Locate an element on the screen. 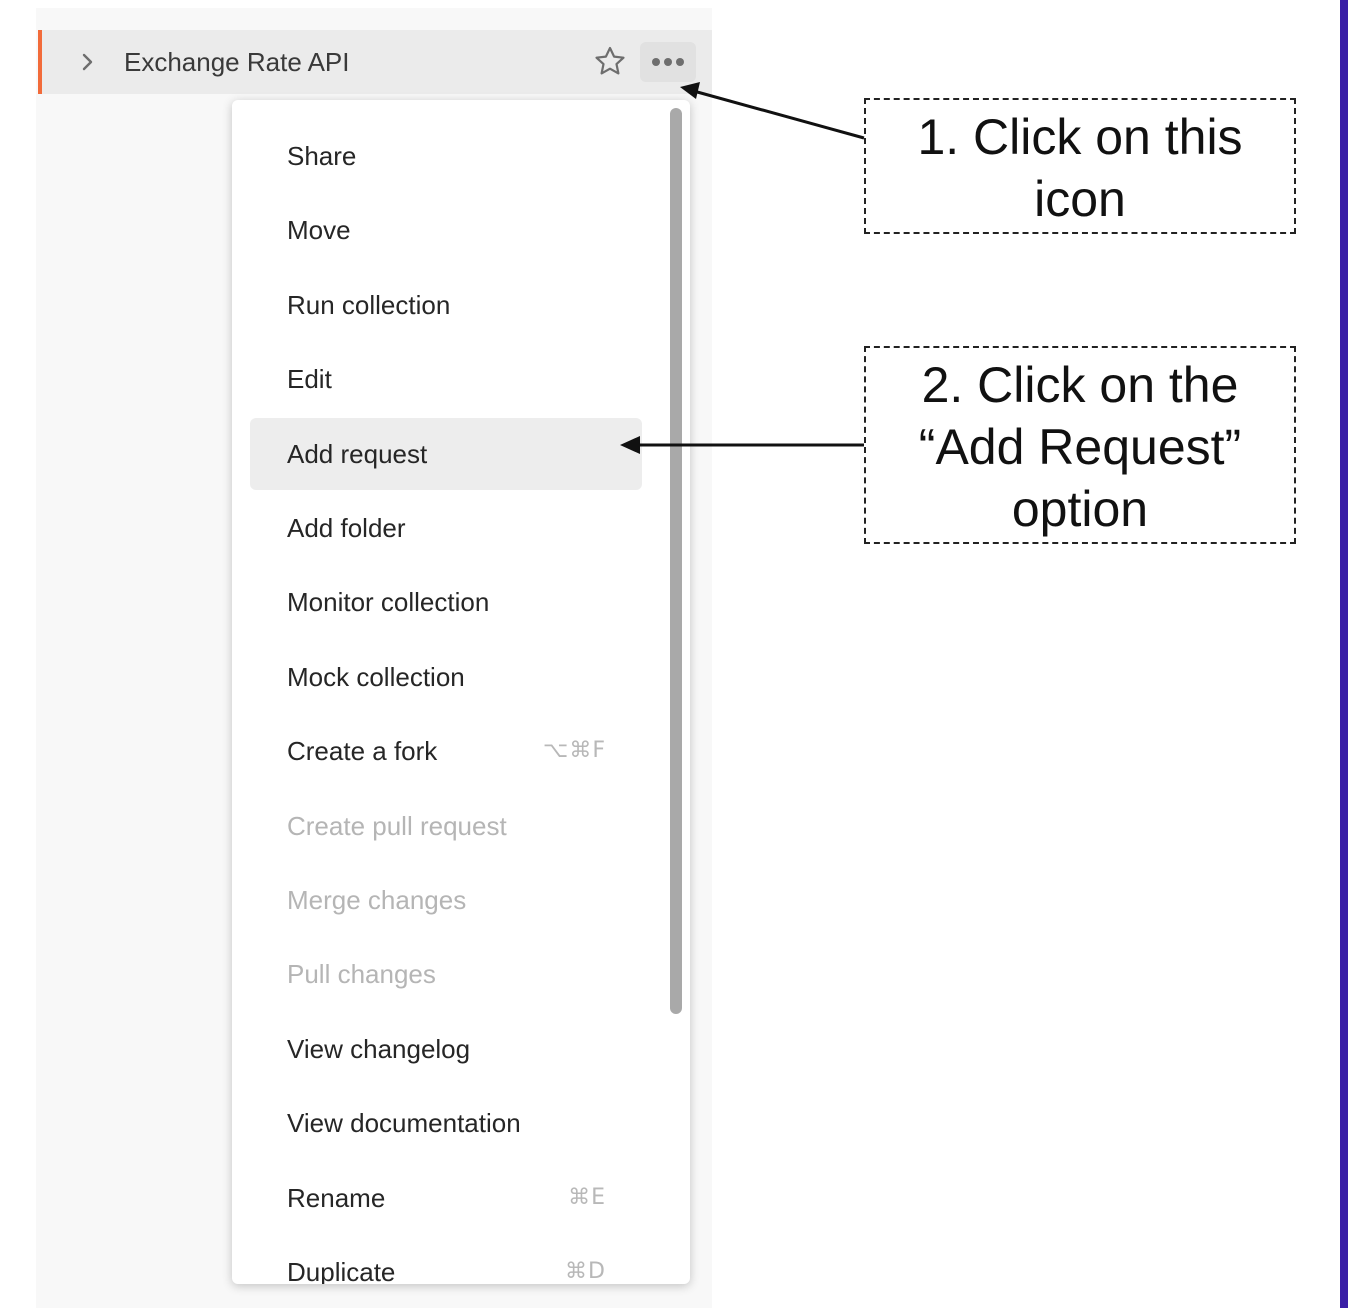 This screenshot has height=1308, width=1348. menu-item-label: Monitor collection is located at coordinates (388, 602).